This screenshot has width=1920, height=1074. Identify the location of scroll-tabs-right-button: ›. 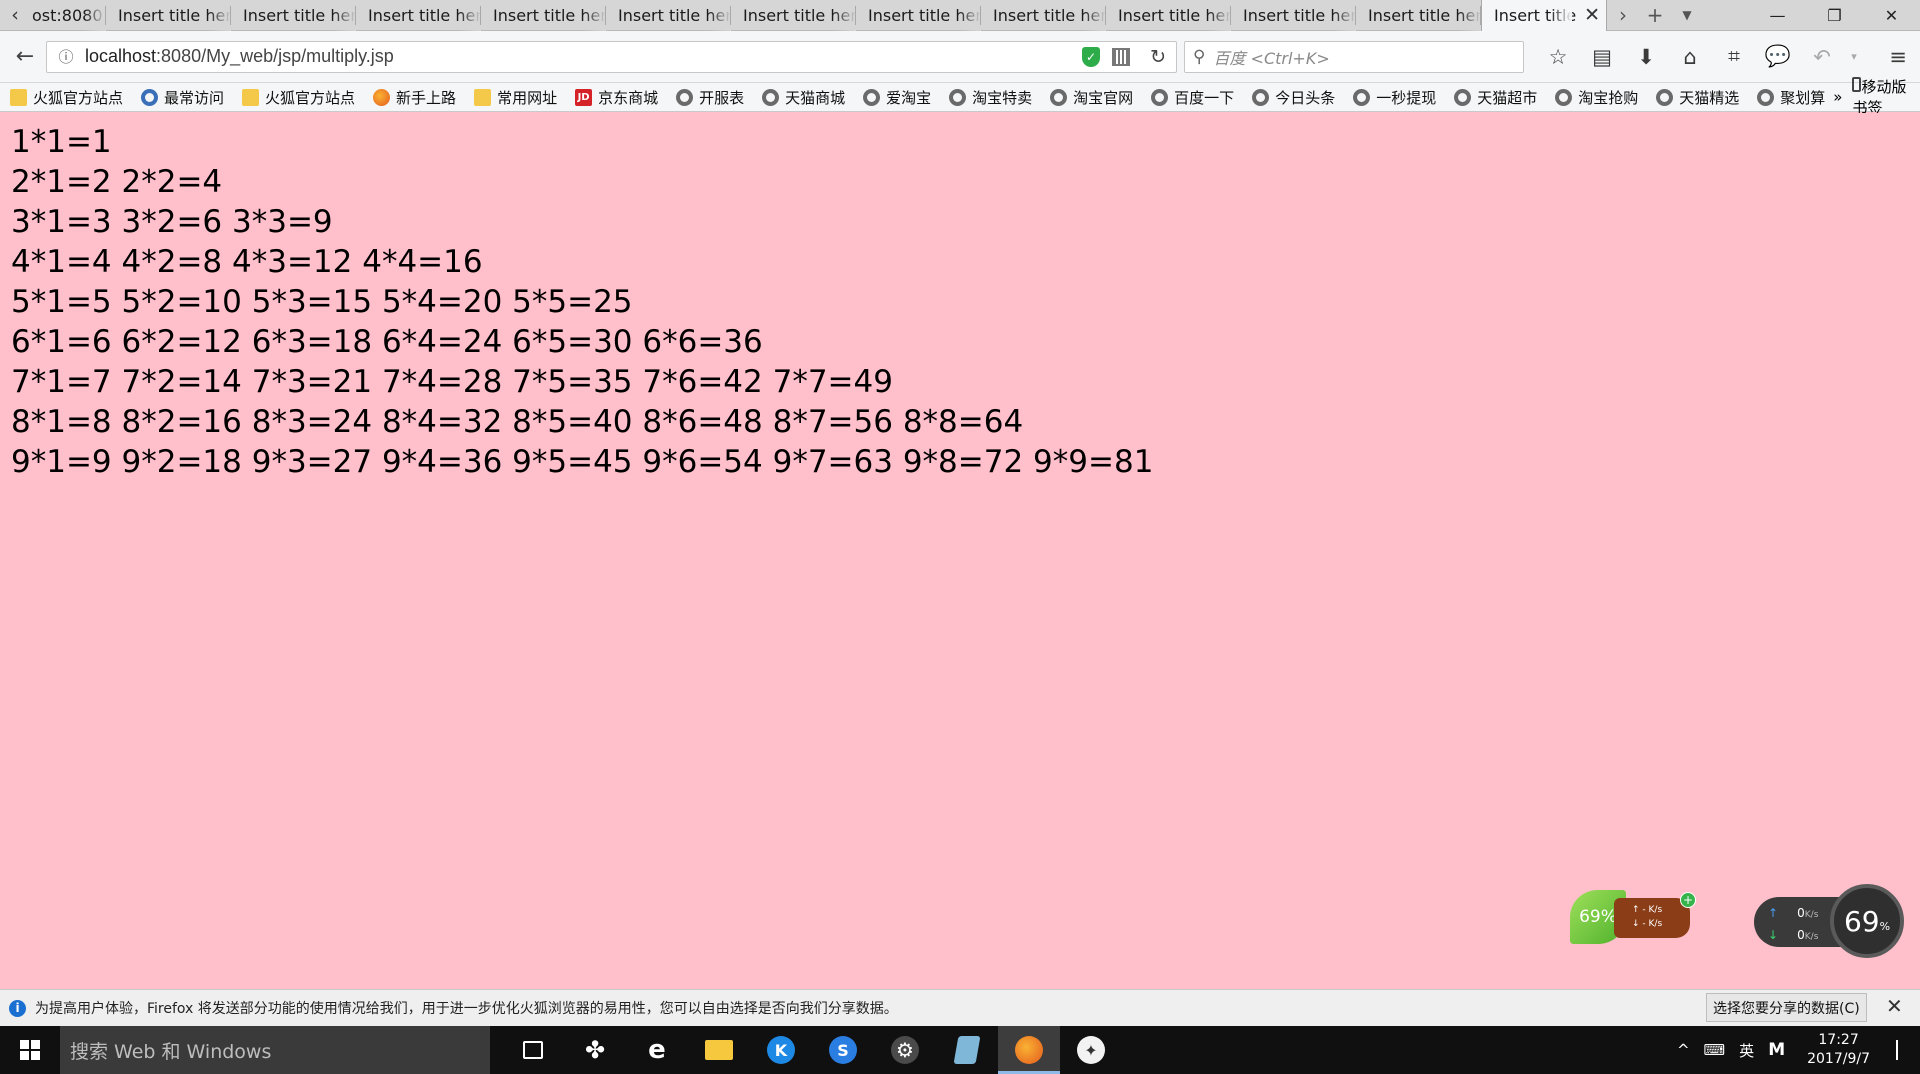
(1623, 15).